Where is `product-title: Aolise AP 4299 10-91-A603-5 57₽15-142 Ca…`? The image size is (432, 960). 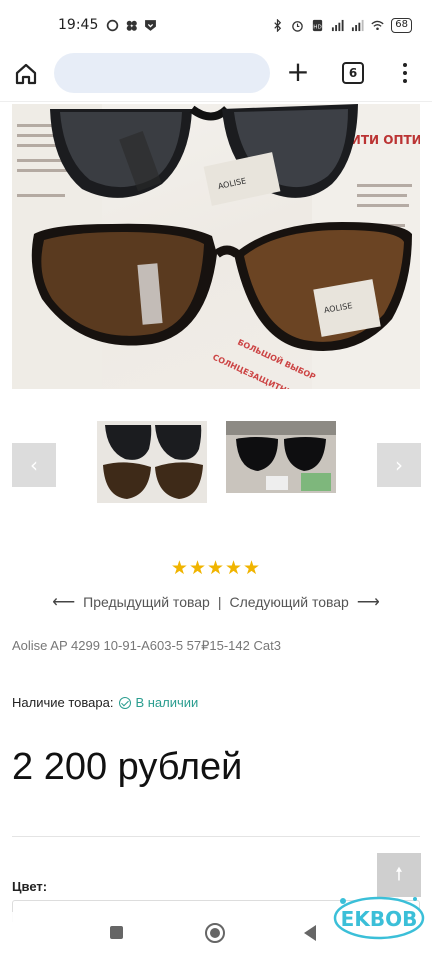
product-title: Aolise AP 4299 10-91-A603-5 57₽15-142 Ca… is located at coordinates (146, 645).